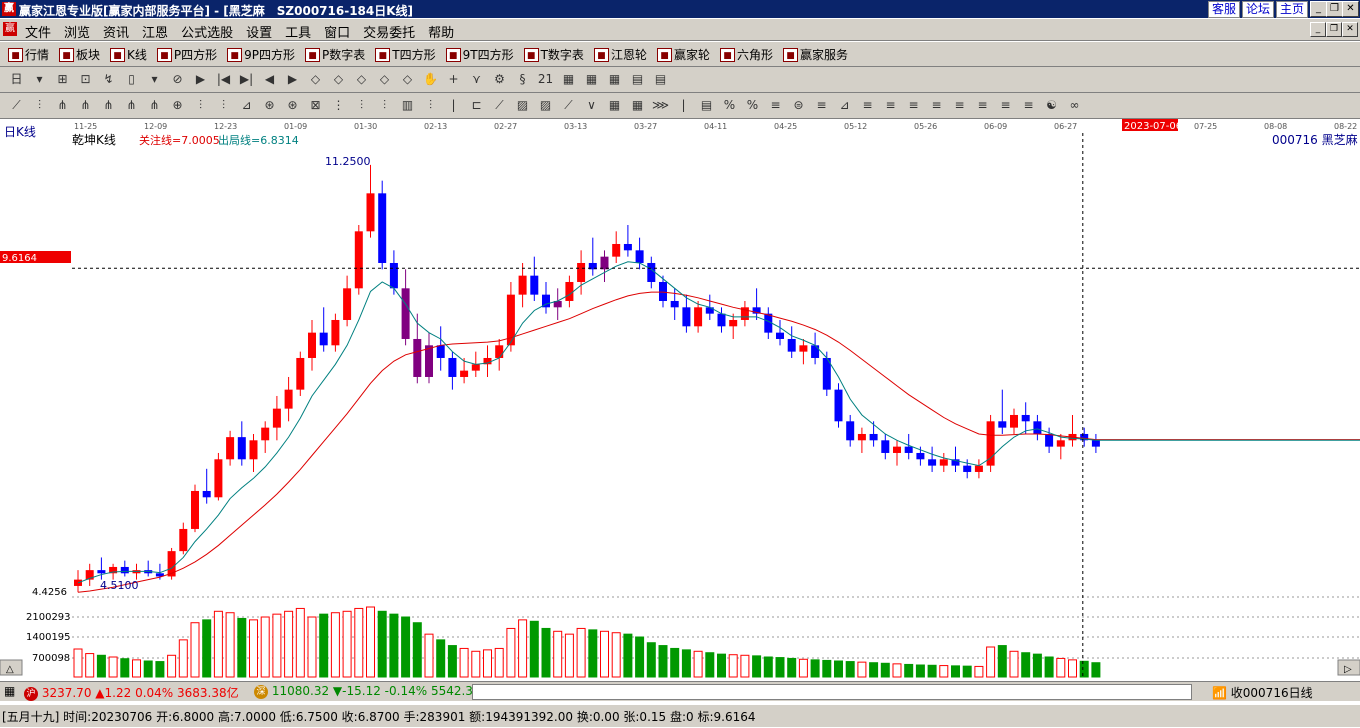  What do you see at coordinates (1291, 9) in the screenshot?
I see `homepage-link: 主页` at bounding box center [1291, 9].